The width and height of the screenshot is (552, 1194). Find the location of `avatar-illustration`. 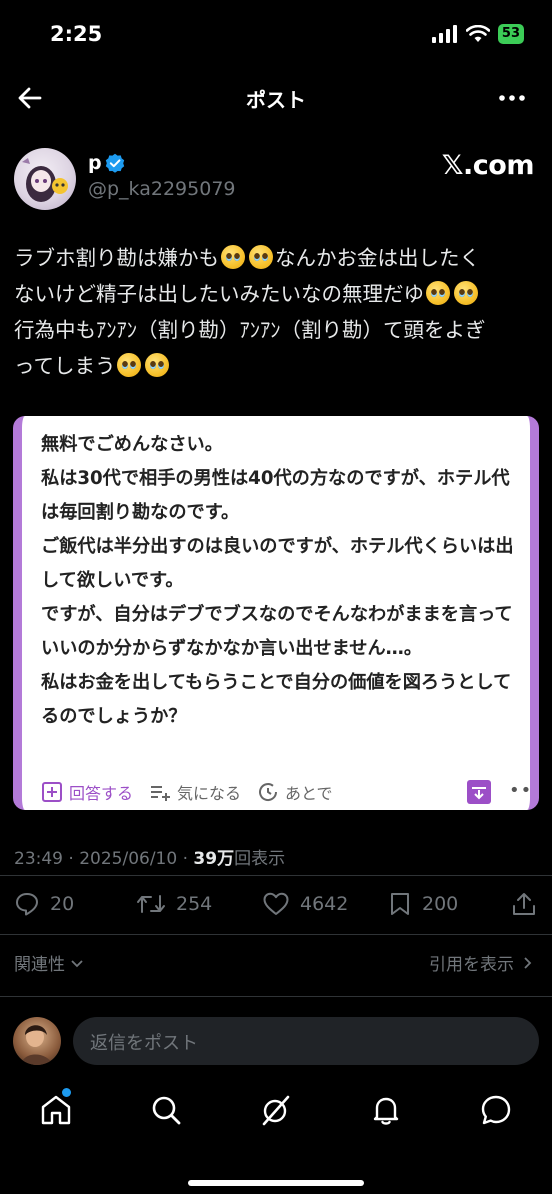

avatar-illustration is located at coordinates (45, 180).